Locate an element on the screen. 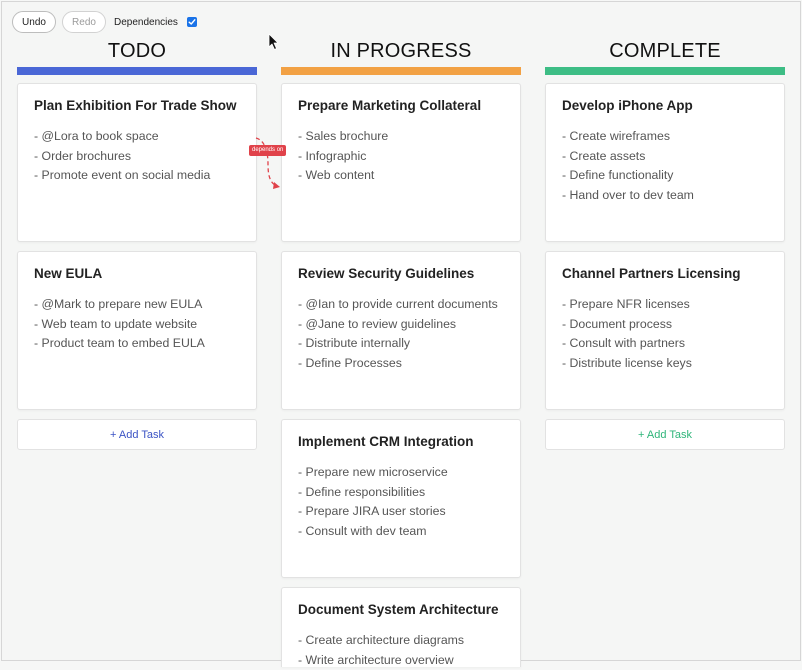 Image resolution: width=802 pixels, height=670 pixels. card-item: - Product team to embed EULA is located at coordinates (119, 343).